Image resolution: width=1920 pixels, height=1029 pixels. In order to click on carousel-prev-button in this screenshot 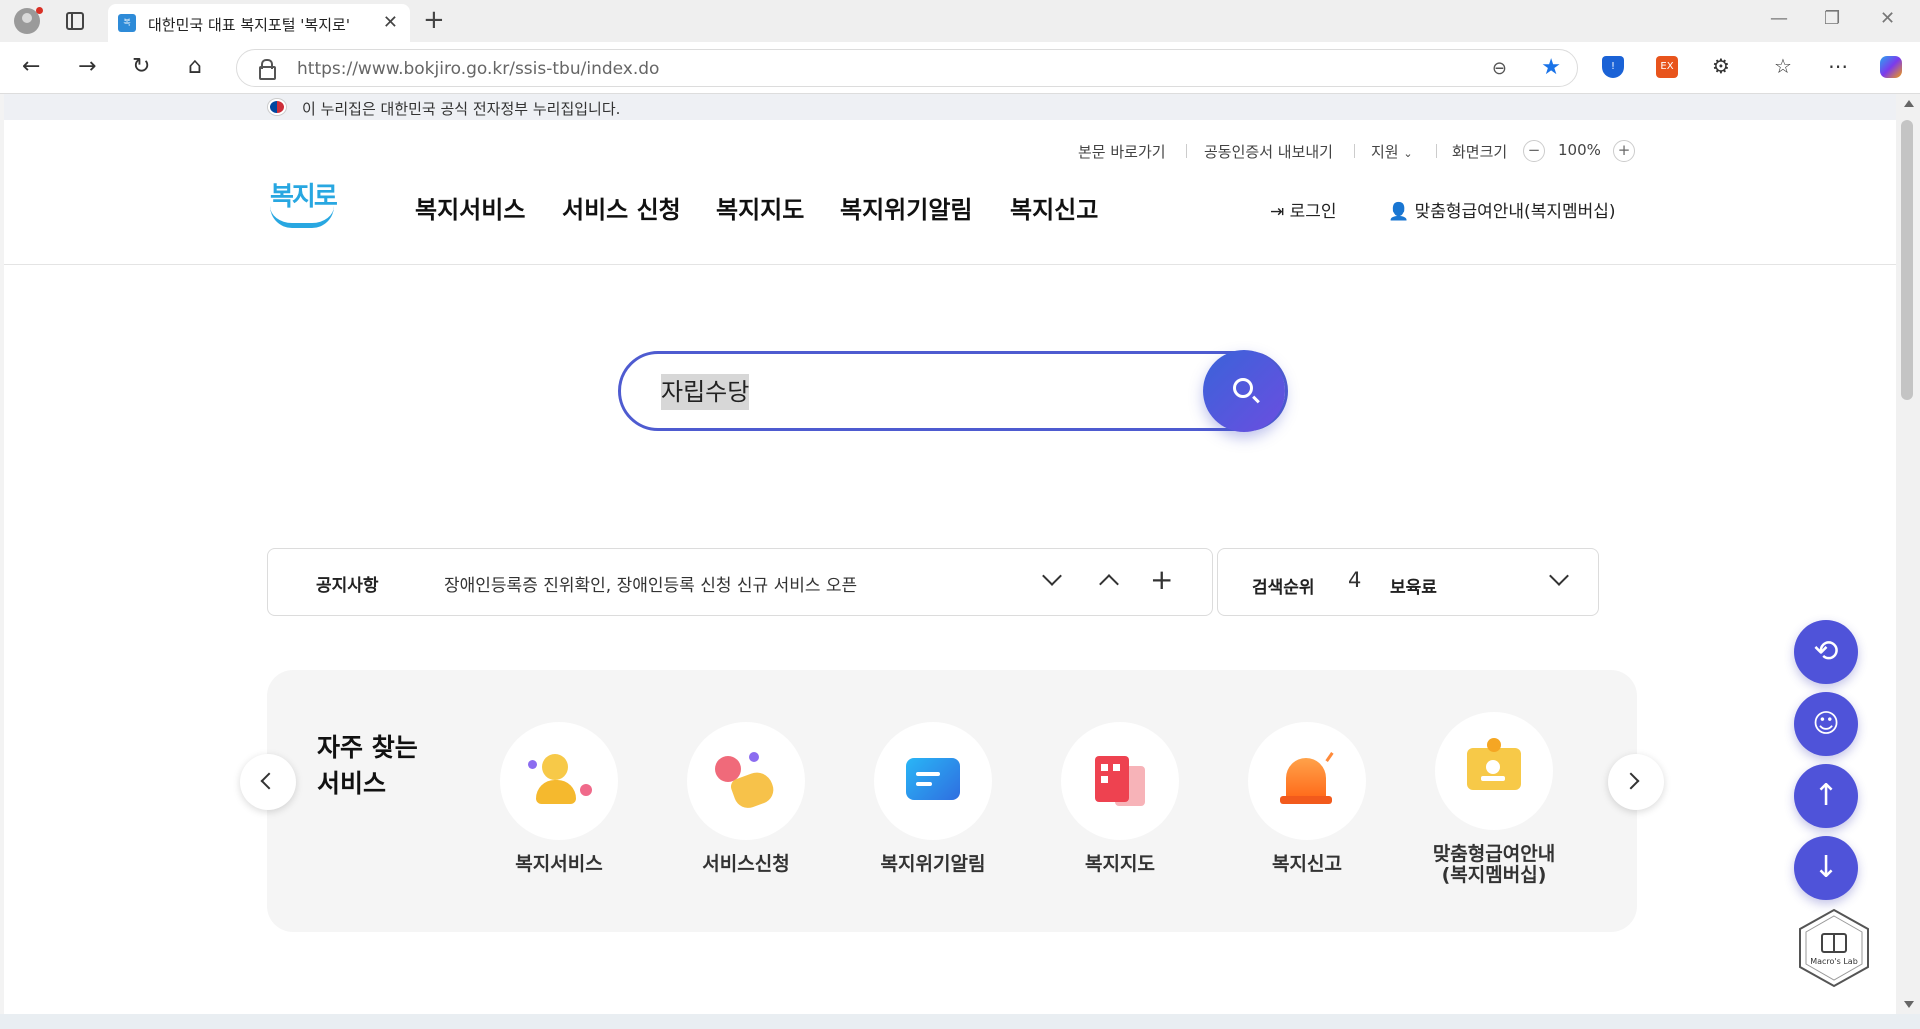, I will do `click(268, 782)`.